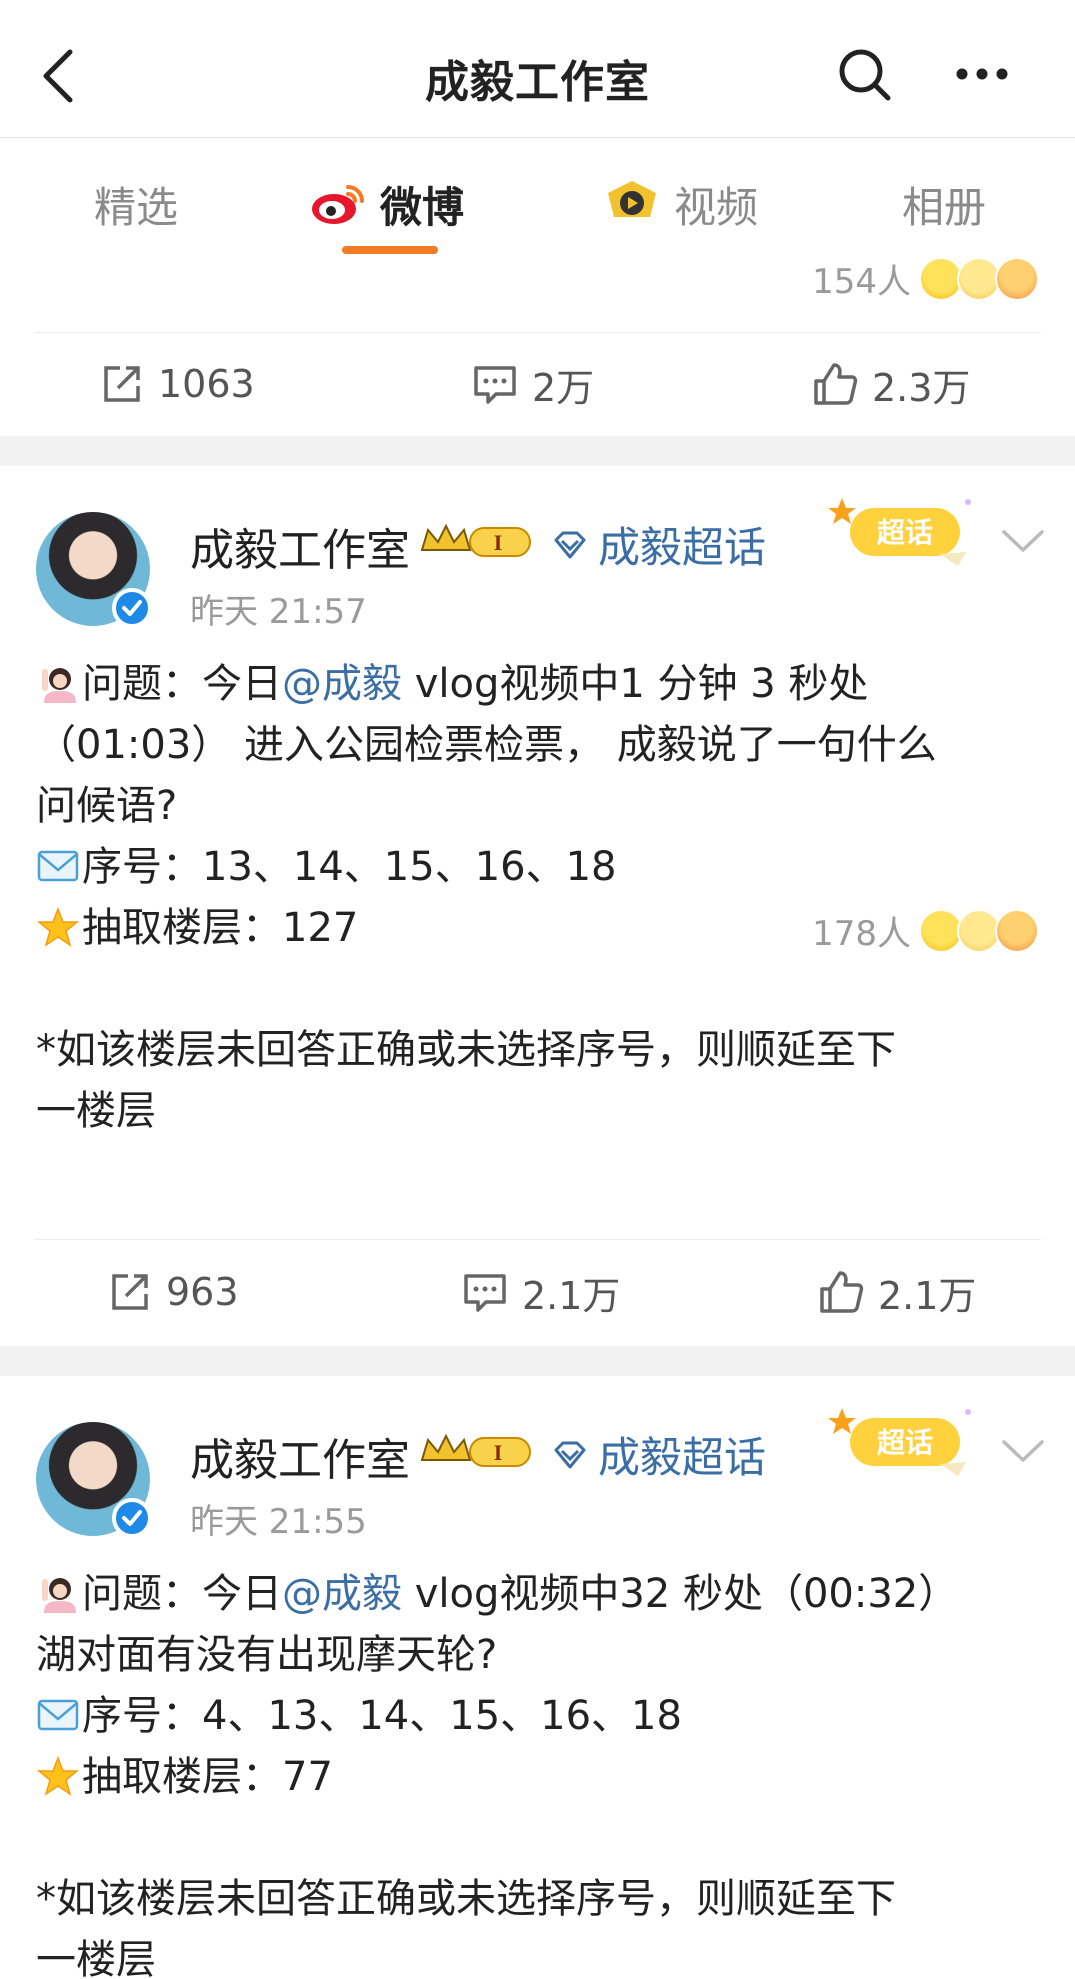  I want to click on post-time: 昨天 21:55, so click(278, 1522).